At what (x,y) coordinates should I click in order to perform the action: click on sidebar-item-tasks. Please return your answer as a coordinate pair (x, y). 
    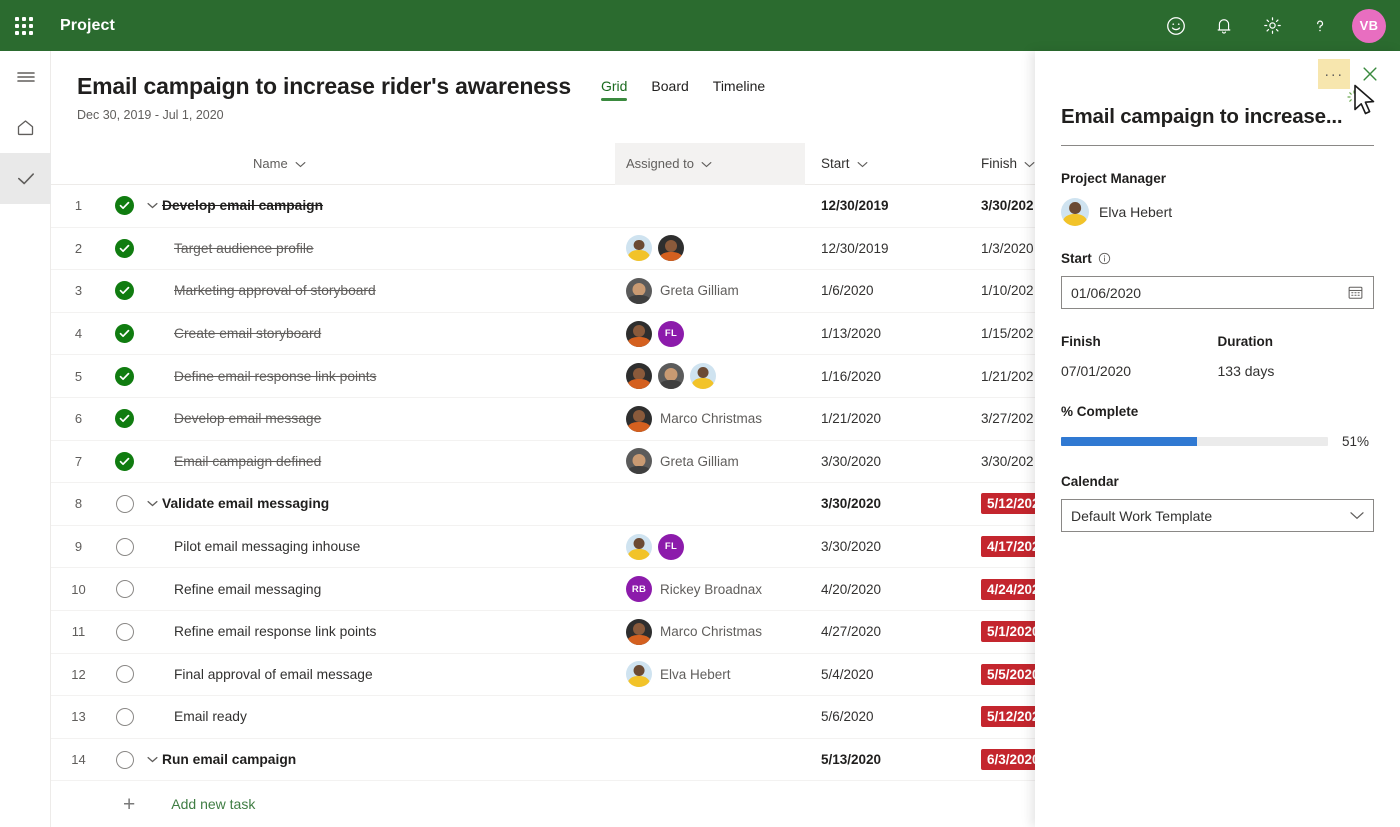
    Looking at the image, I should click on (25, 178).